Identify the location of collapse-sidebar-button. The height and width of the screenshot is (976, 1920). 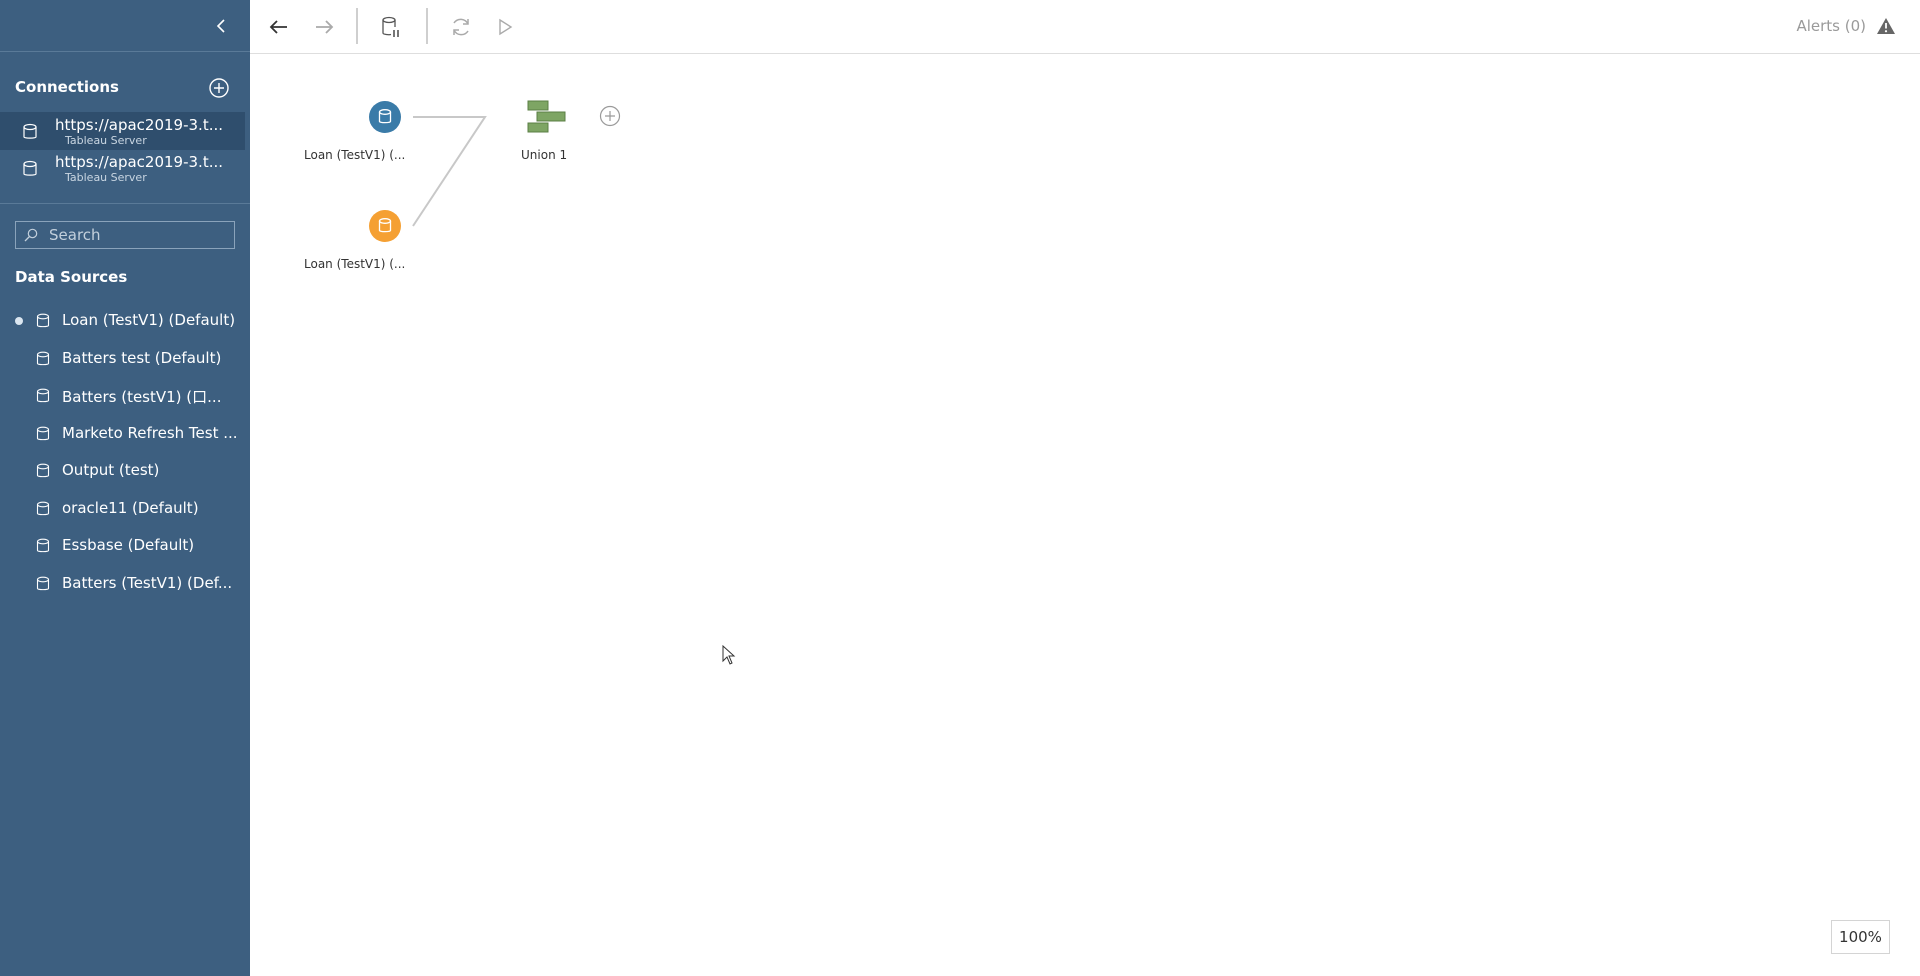
(222, 26).